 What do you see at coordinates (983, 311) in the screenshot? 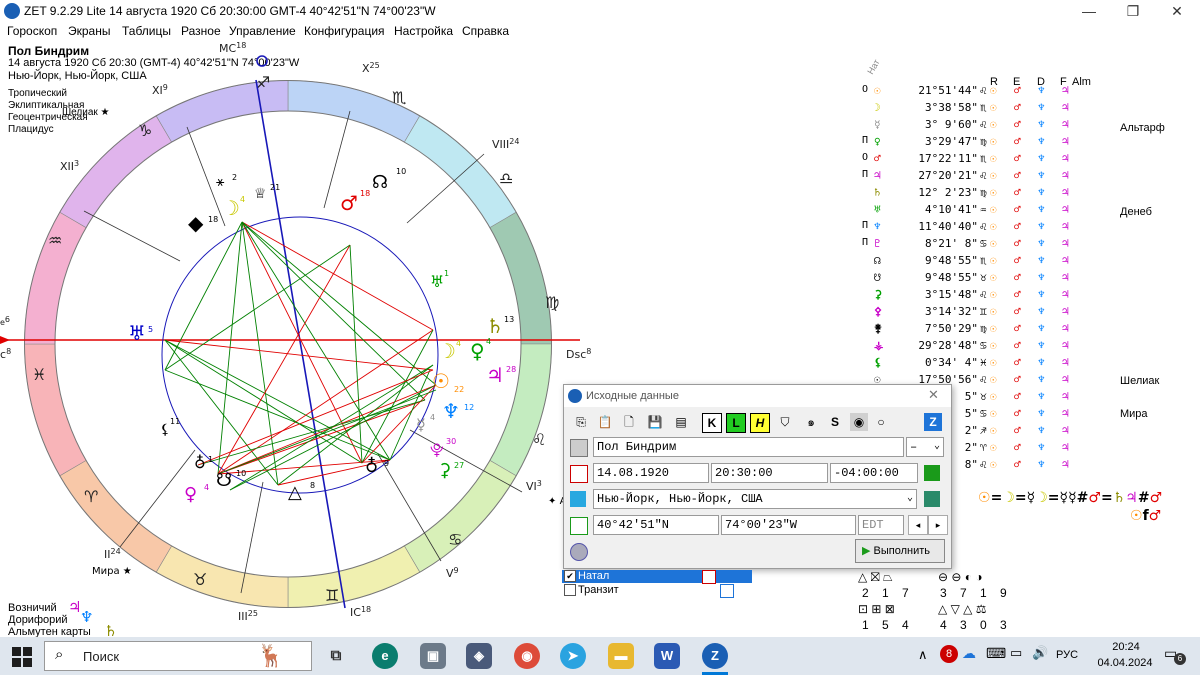
I see `sign-icon: ♊` at bounding box center [983, 311].